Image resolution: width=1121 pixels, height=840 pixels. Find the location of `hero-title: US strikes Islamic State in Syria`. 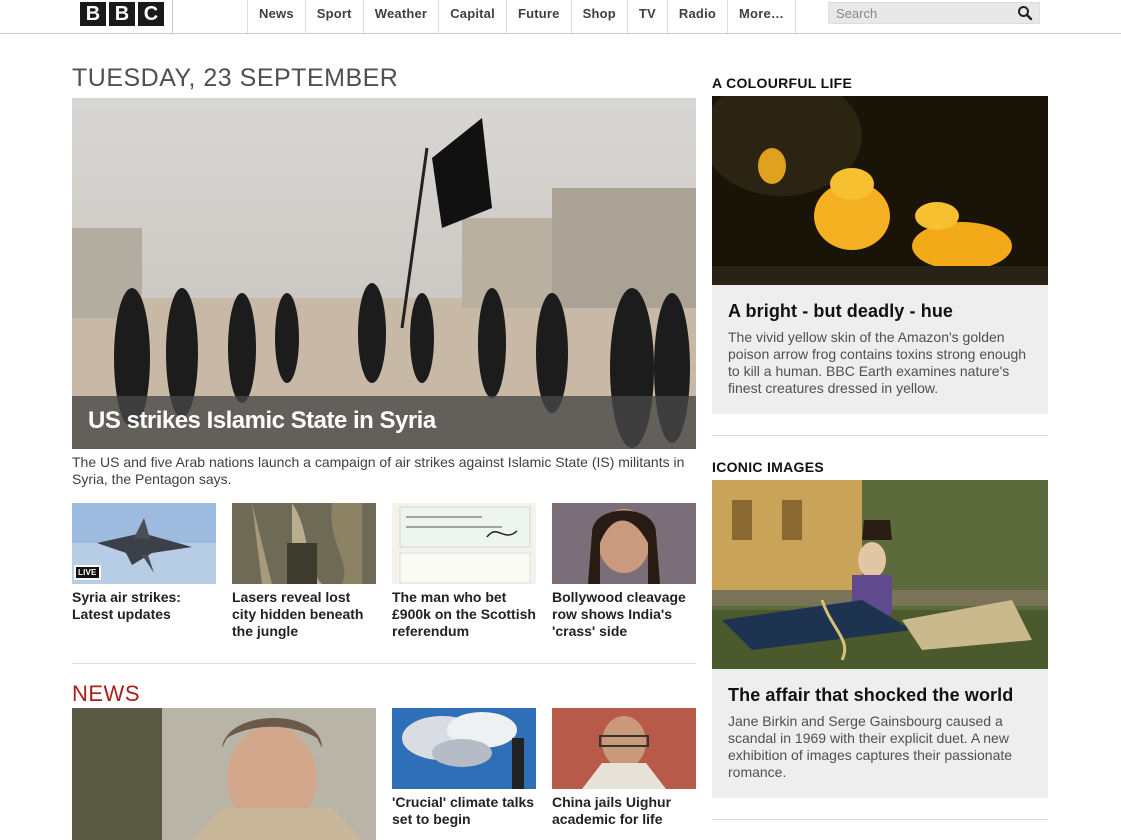

hero-title: US strikes Islamic State in Syria is located at coordinates (262, 421).